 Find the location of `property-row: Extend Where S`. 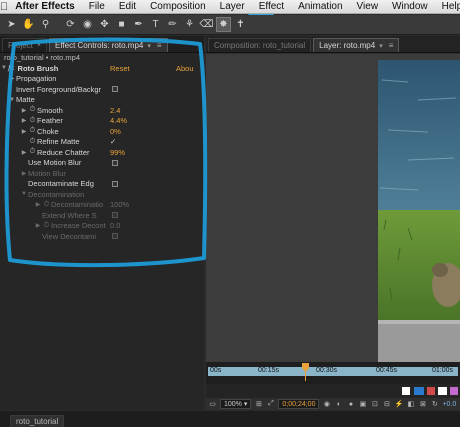

property-row: Extend Where S is located at coordinates (102, 215).